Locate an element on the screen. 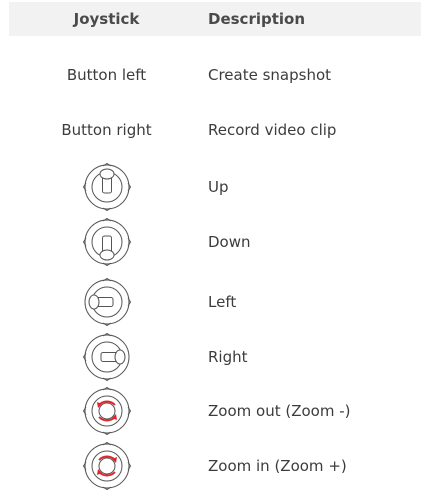 The image size is (421, 496). table-header: Joystick Description is located at coordinates (215, 19).